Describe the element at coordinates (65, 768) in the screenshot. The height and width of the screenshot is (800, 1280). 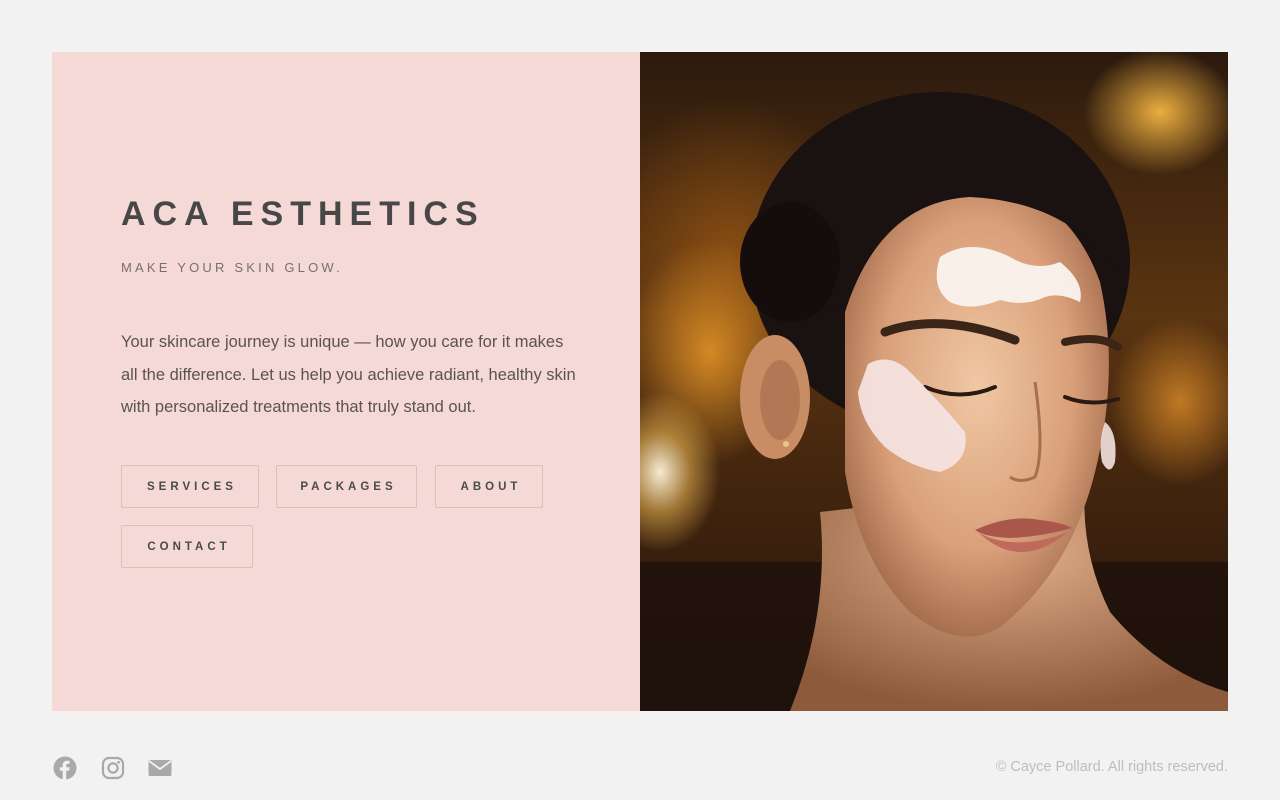
I see `facebook-icon` at that location.